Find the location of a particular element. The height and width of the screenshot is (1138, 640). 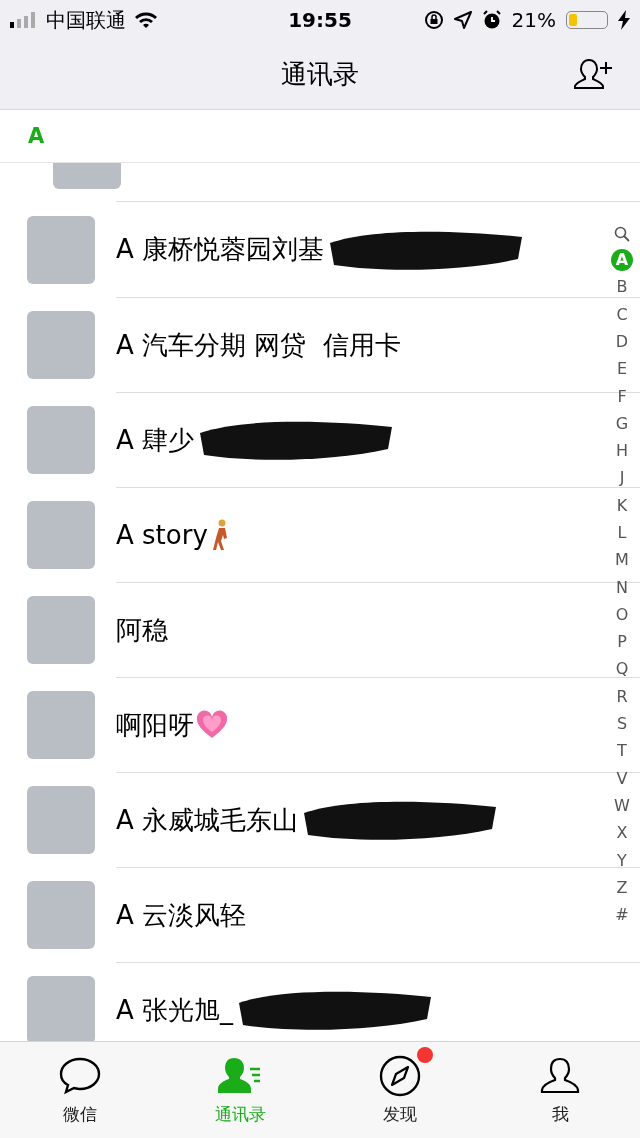

battery-icon is located at coordinates (587, 20).